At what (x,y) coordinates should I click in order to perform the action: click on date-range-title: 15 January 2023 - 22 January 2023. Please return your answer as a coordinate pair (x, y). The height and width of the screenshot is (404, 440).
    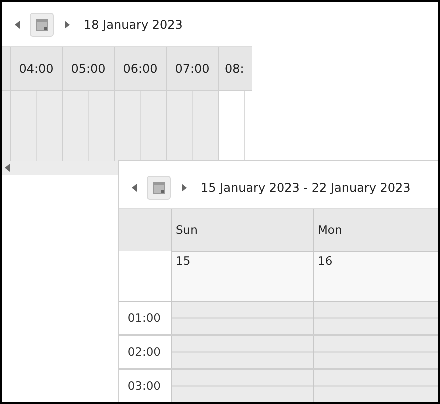
    Looking at the image, I should click on (306, 188).